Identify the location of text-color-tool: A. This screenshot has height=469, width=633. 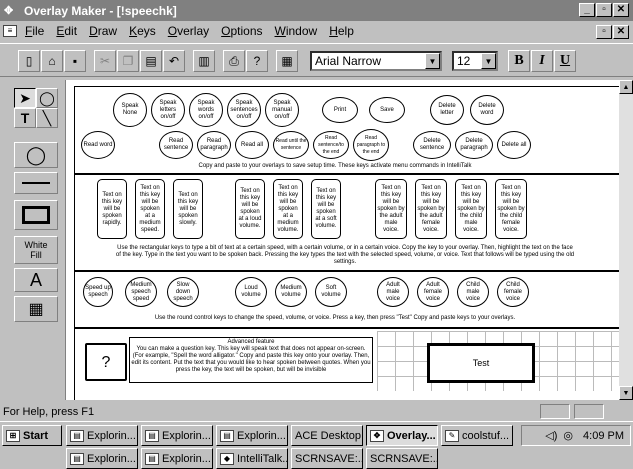
(36, 280).